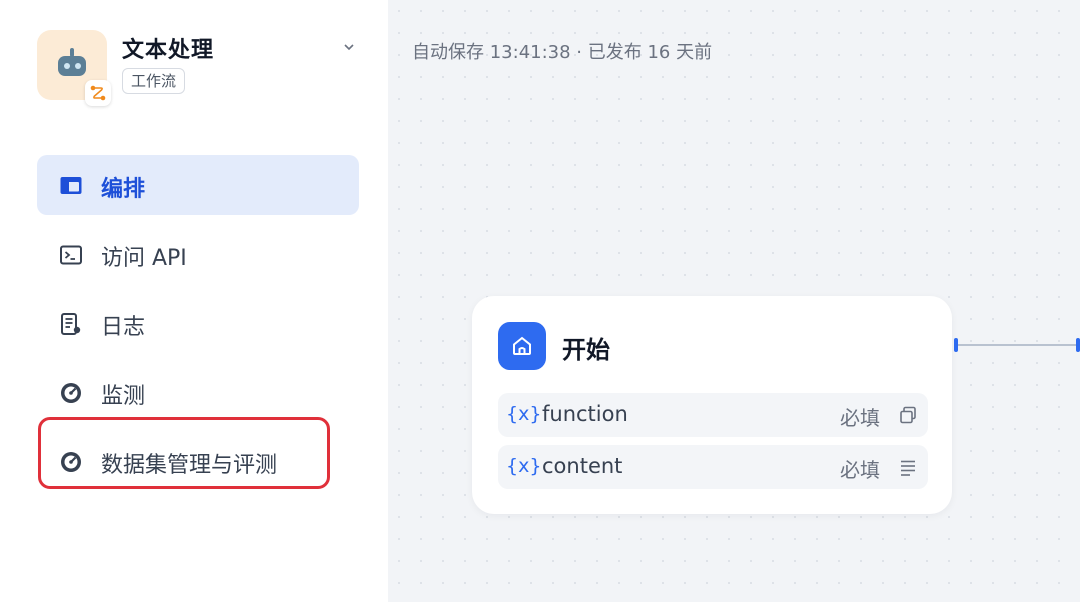  What do you see at coordinates (582, 466) in the screenshot?
I see `variable-name: content` at bounding box center [582, 466].